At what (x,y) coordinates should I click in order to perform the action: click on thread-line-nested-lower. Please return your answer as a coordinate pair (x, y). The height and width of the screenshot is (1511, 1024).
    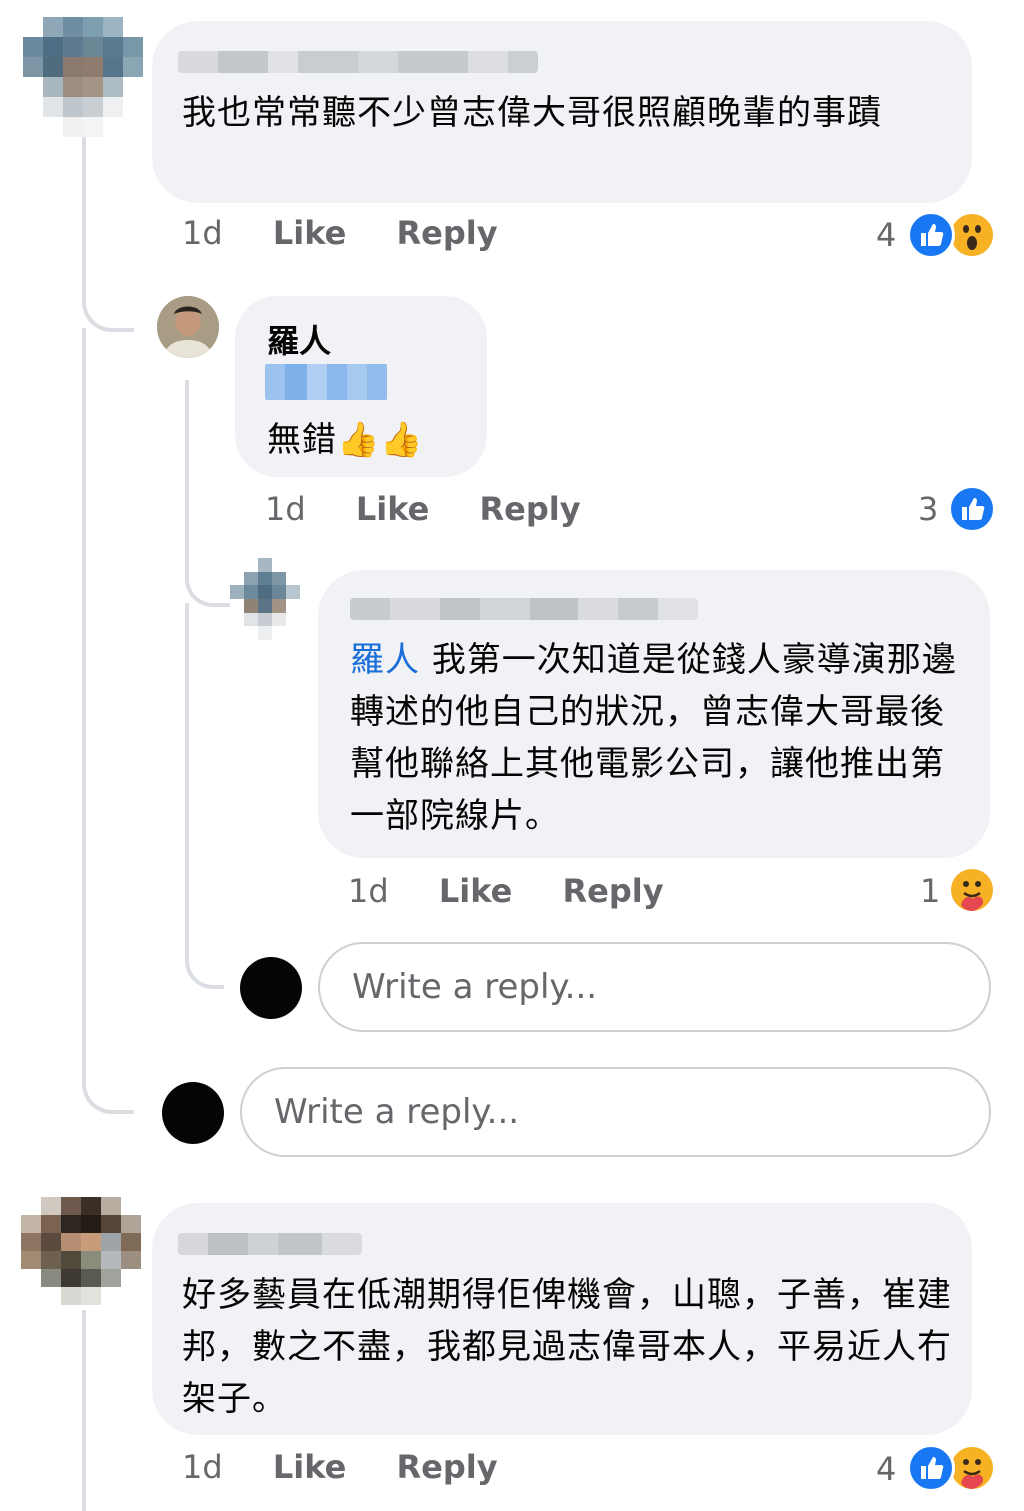
    Looking at the image, I should click on (204, 796).